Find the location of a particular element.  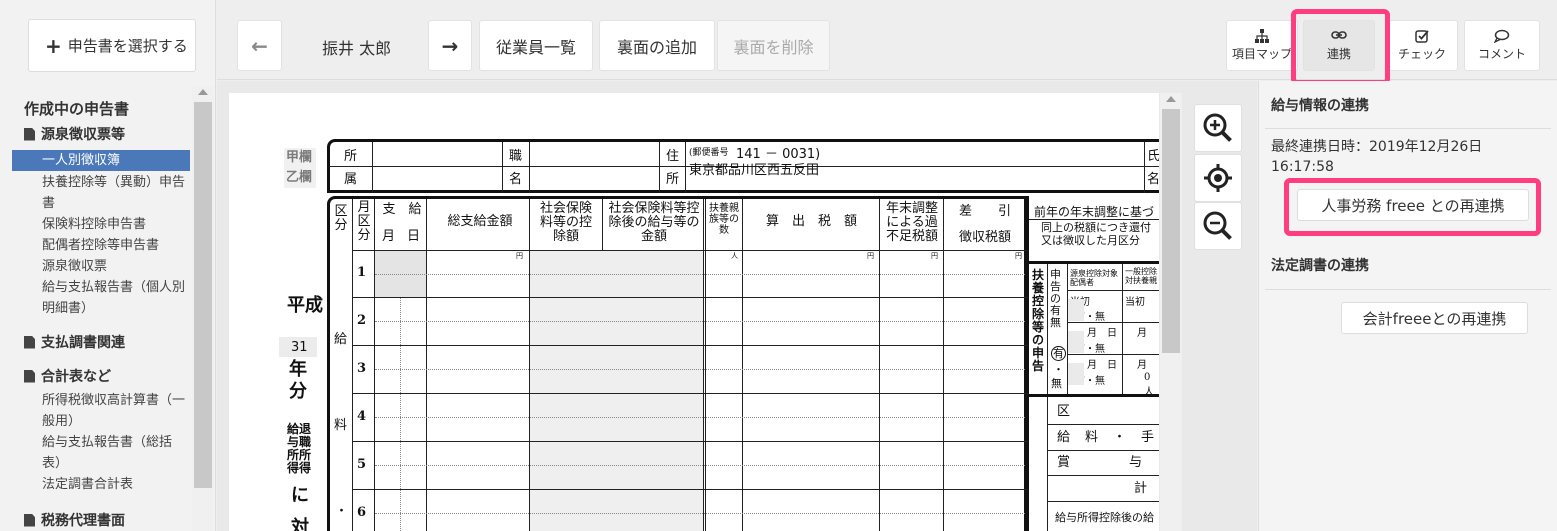

ni-label: に is located at coordinates (300, 495).